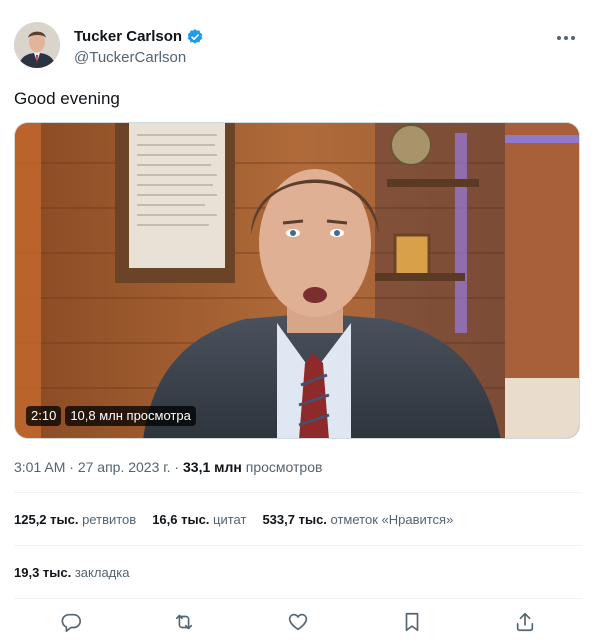 Image resolution: width=596 pixels, height=643 pixels. Describe the element at coordinates (107, 519) in the screenshot. I see `retweets-label: ретвитов` at that location.